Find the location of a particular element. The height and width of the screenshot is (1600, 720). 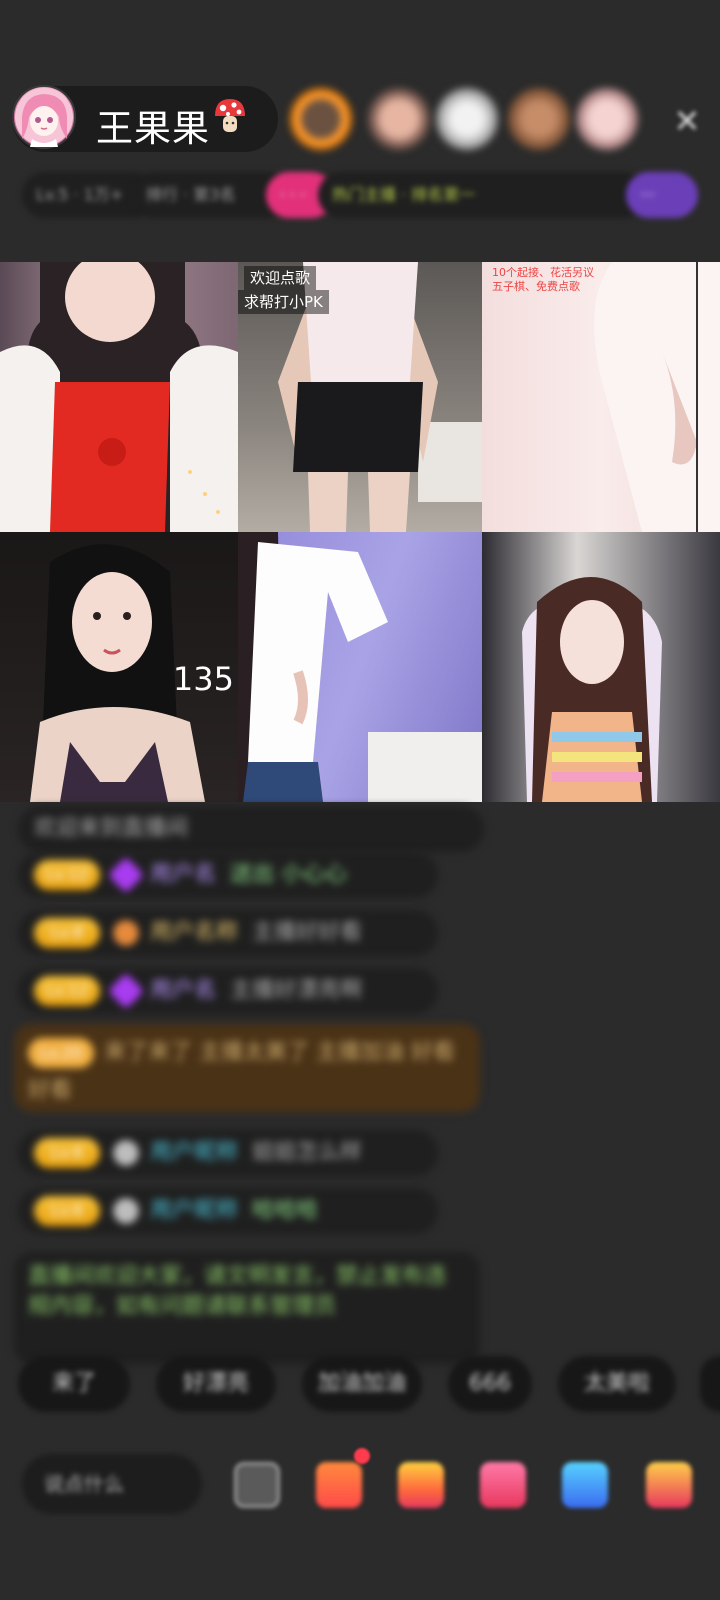

host-name: 王果果 is located at coordinates (153, 128).